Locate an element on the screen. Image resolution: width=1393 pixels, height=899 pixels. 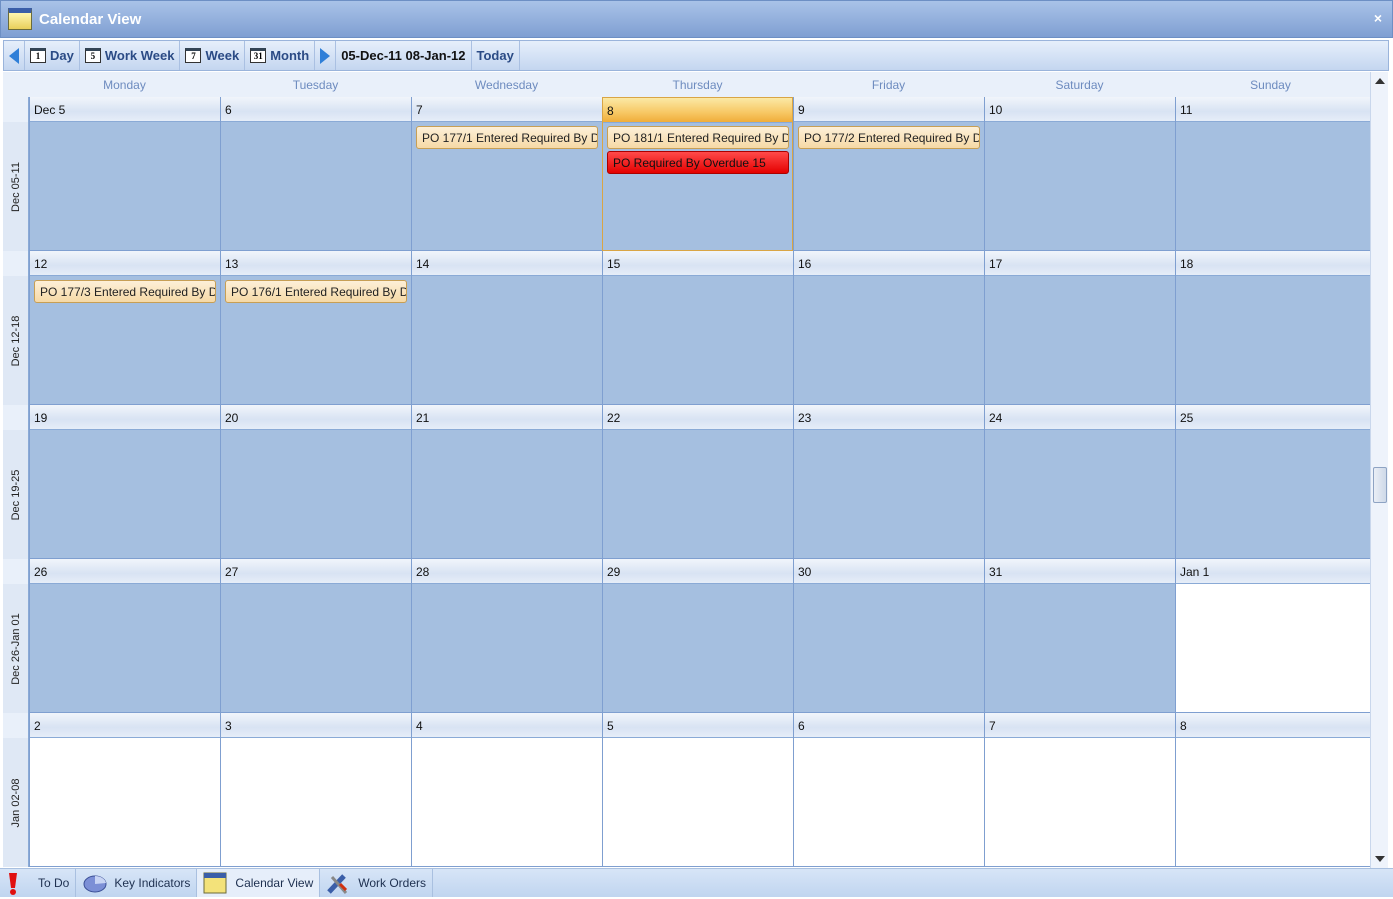
day-number: 30 is located at coordinates (889, 571).